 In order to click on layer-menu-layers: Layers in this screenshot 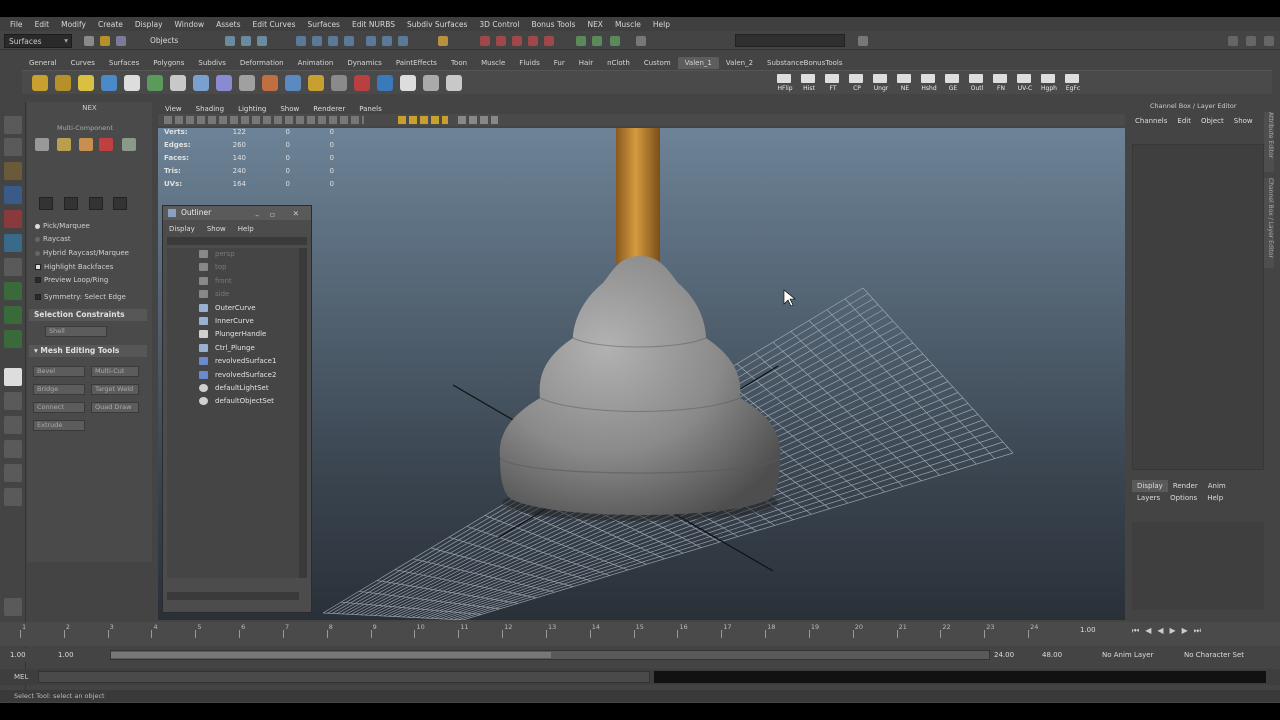, I will do `click(1148, 498)`.